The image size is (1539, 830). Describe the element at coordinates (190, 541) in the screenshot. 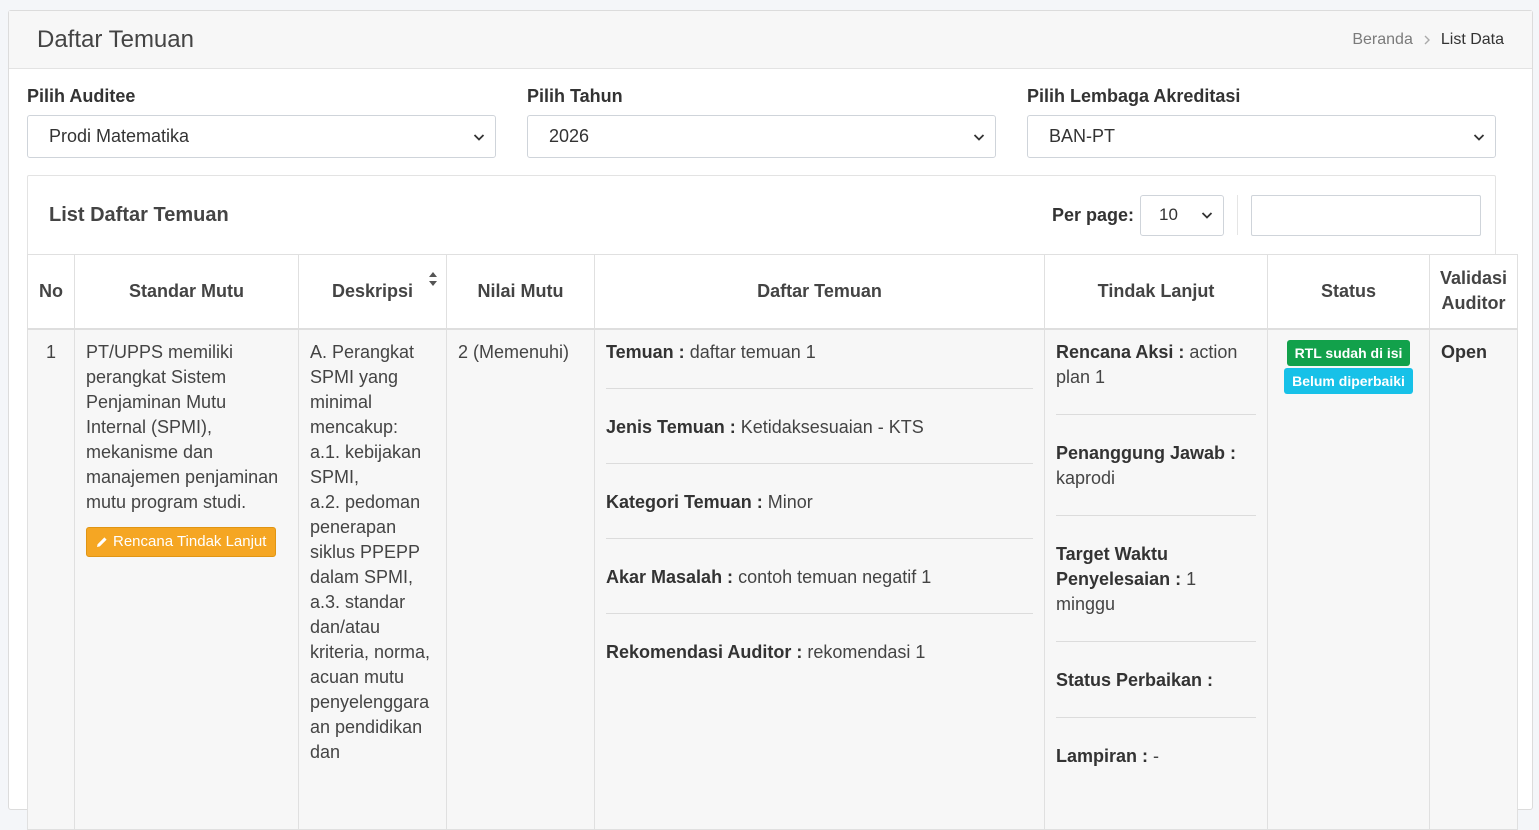

I see `rencana-tindak-lanjut-label: Rencana Tindak Lanjut` at that location.